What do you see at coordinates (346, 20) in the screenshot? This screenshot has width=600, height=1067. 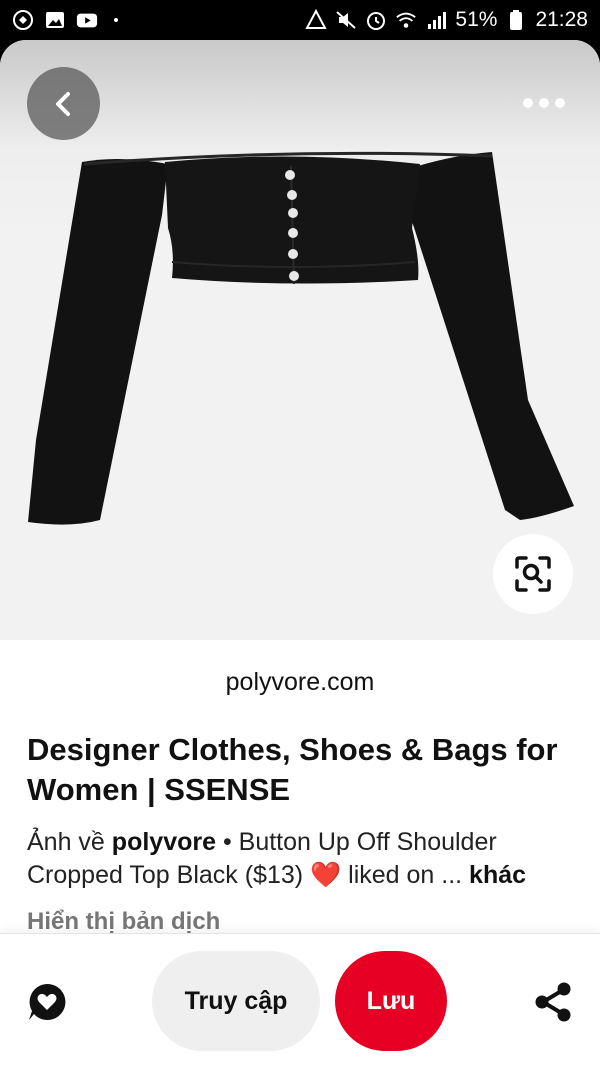 I see `mute-icon` at bounding box center [346, 20].